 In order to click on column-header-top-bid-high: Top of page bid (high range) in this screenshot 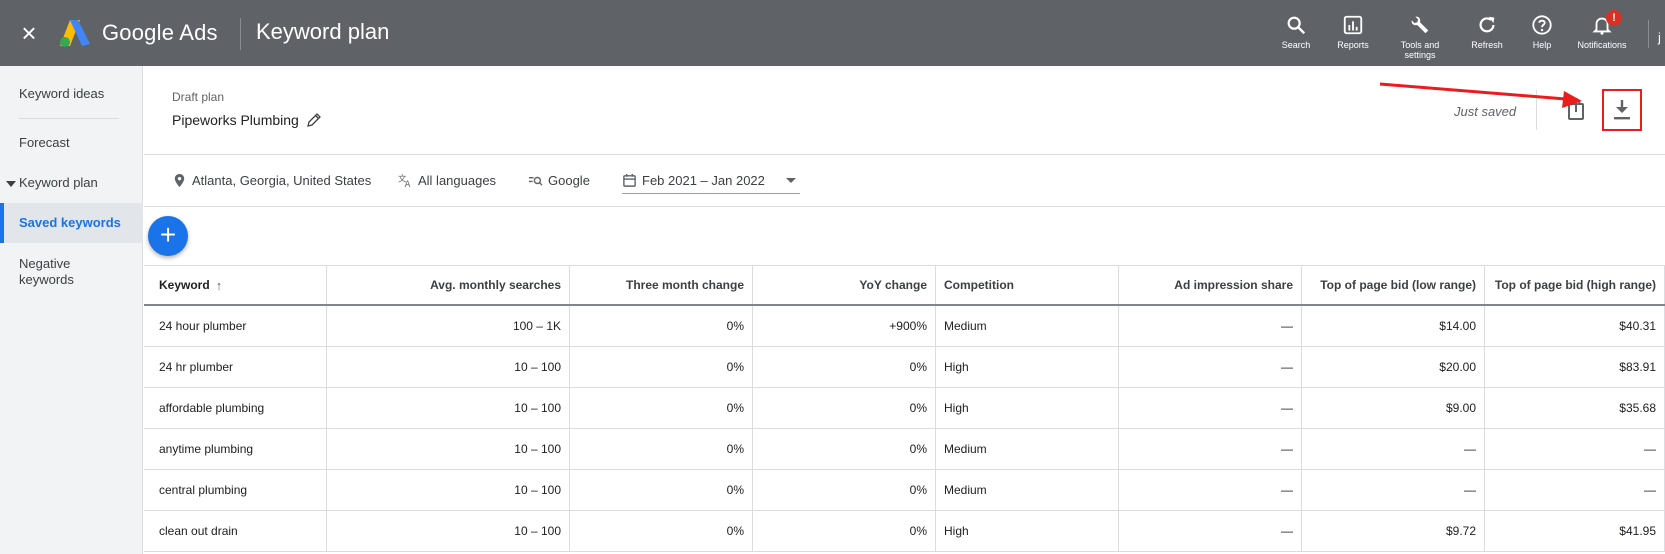, I will do `click(1575, 285)`.